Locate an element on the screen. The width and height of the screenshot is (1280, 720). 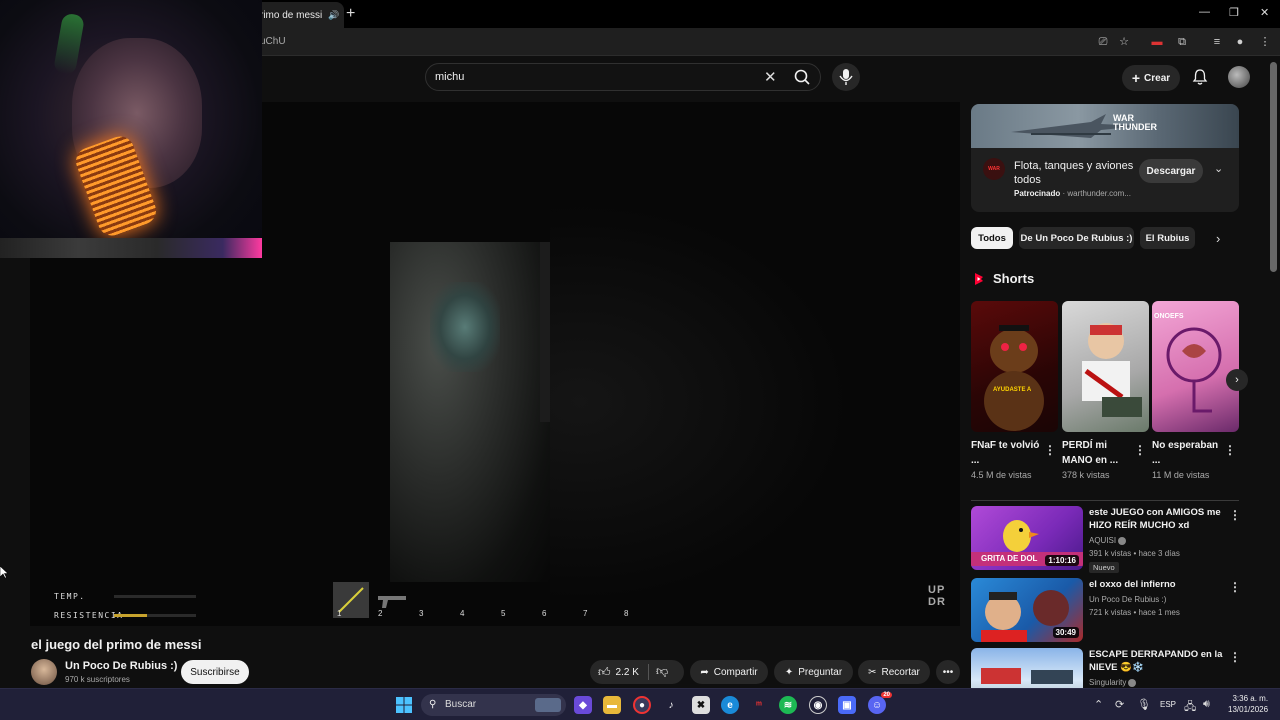
app-window-icon: ▣ is located at coordinates (847, 705).